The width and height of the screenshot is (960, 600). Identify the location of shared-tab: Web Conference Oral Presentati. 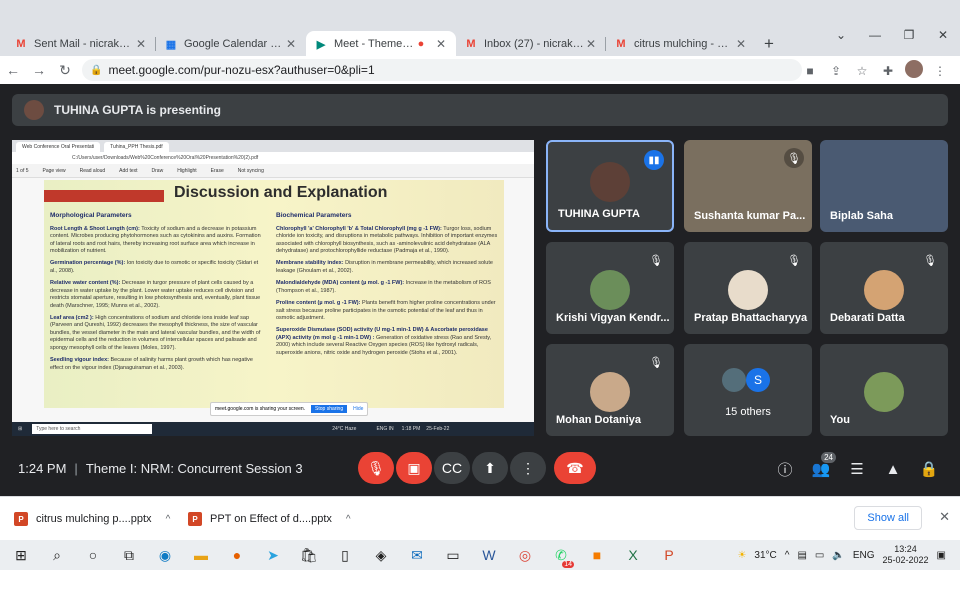
(58, 147).